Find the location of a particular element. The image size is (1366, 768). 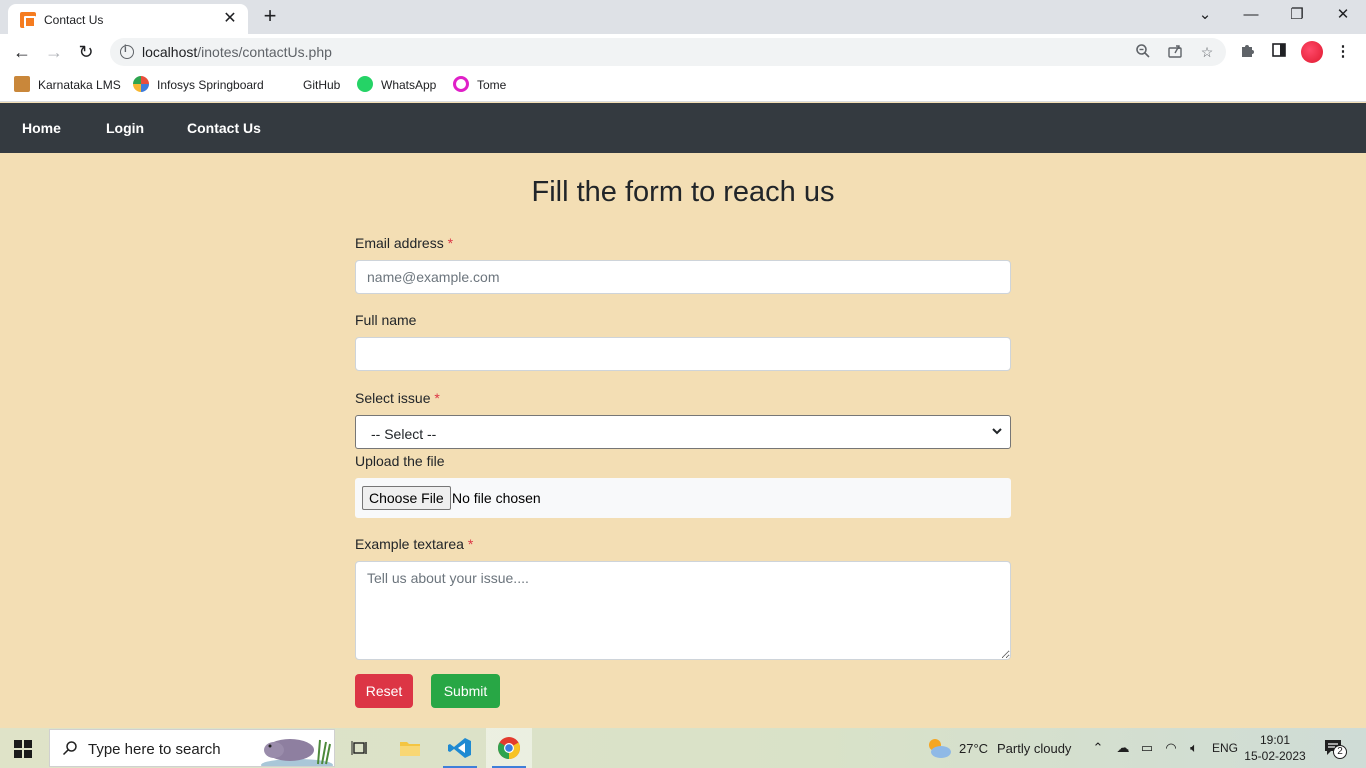

url-text: localhost/inotes/contactUs.php is located at coordinates (237, 52).